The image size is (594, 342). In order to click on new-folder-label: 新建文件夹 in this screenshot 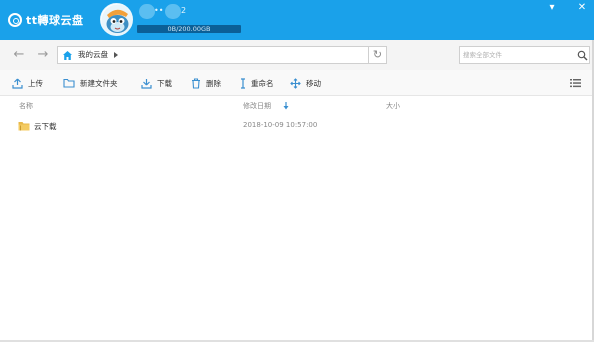, I will do `click(99, 83)`.